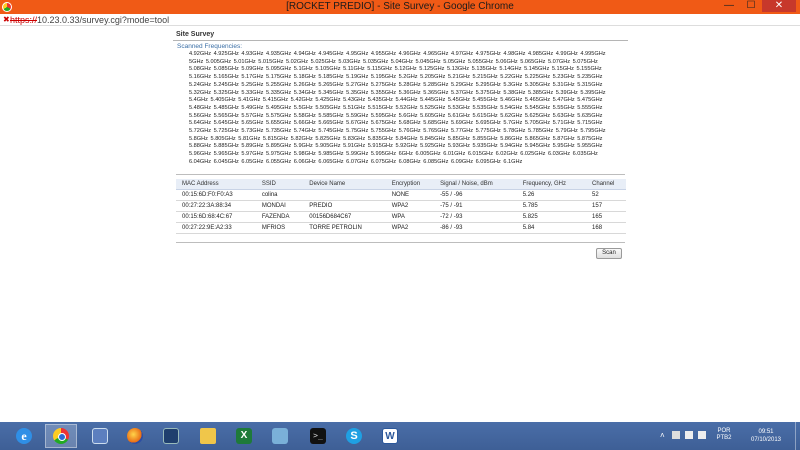 Image resolution: width=800 pixels, height=450 pixels. Describe the element at coordinates (275, 100) in the screenshot. I see `frequency-item: 5.415GHz` at that location.